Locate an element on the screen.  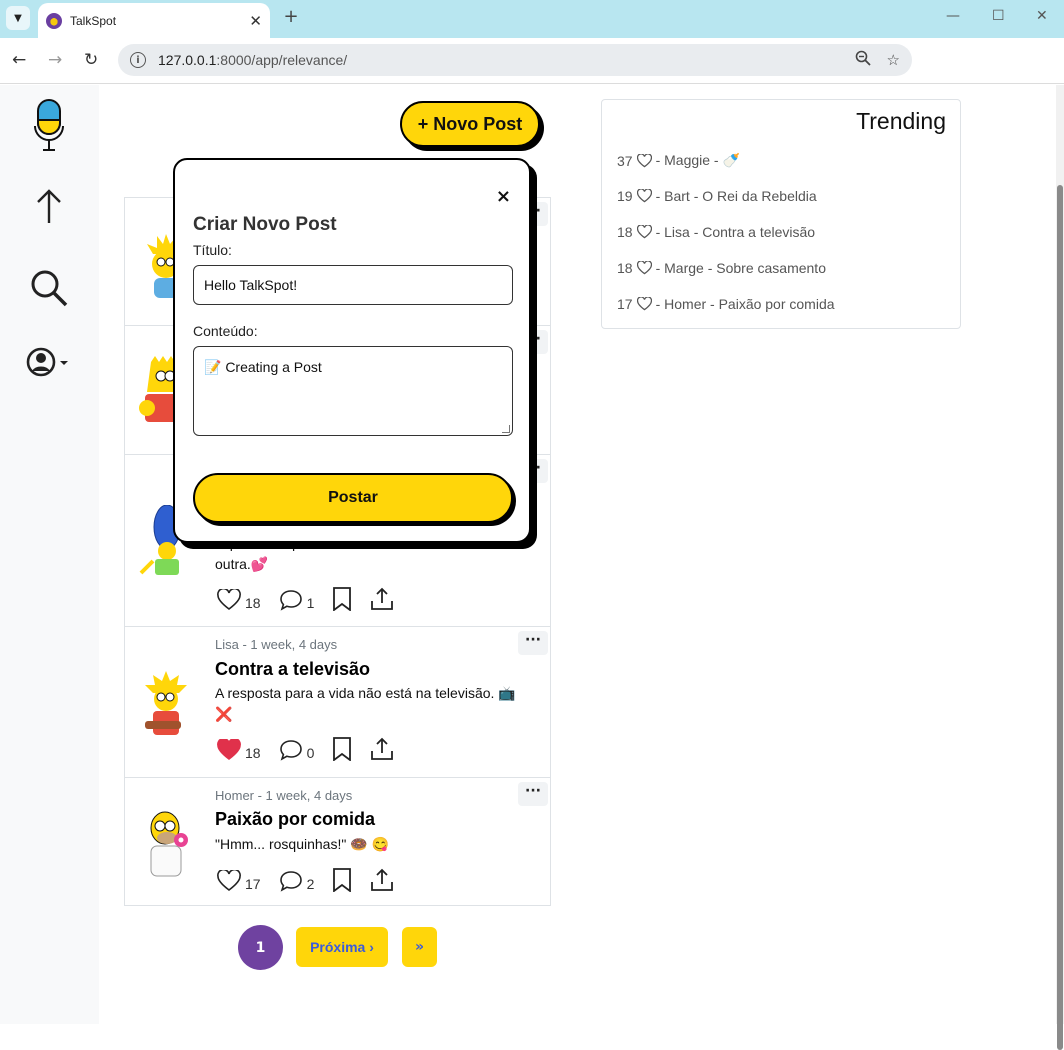
comment-action: 1 is located at coordinates (297, 600).